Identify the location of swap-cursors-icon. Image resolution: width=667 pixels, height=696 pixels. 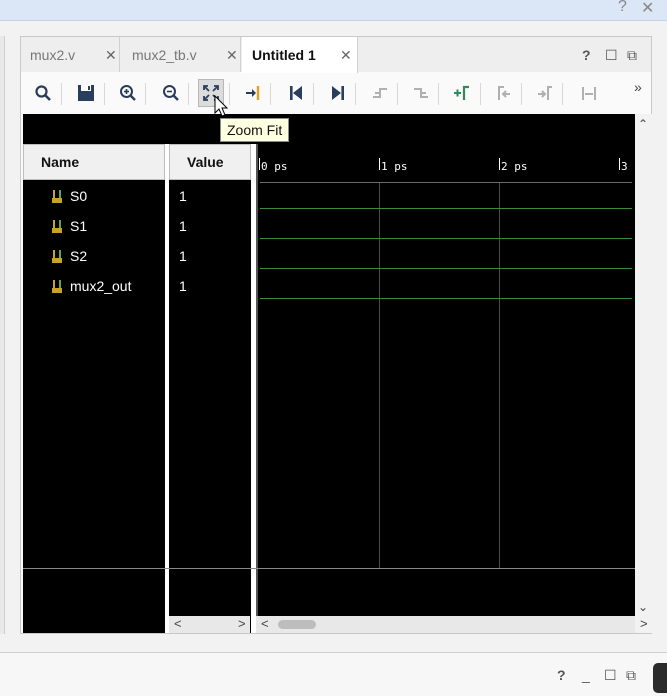
(589, 93).